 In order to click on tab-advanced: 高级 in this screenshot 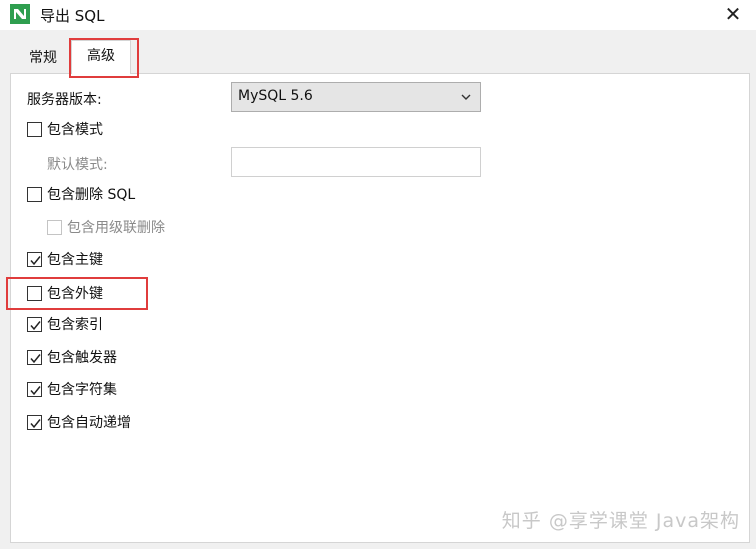, I will do `click(101, 57)`.